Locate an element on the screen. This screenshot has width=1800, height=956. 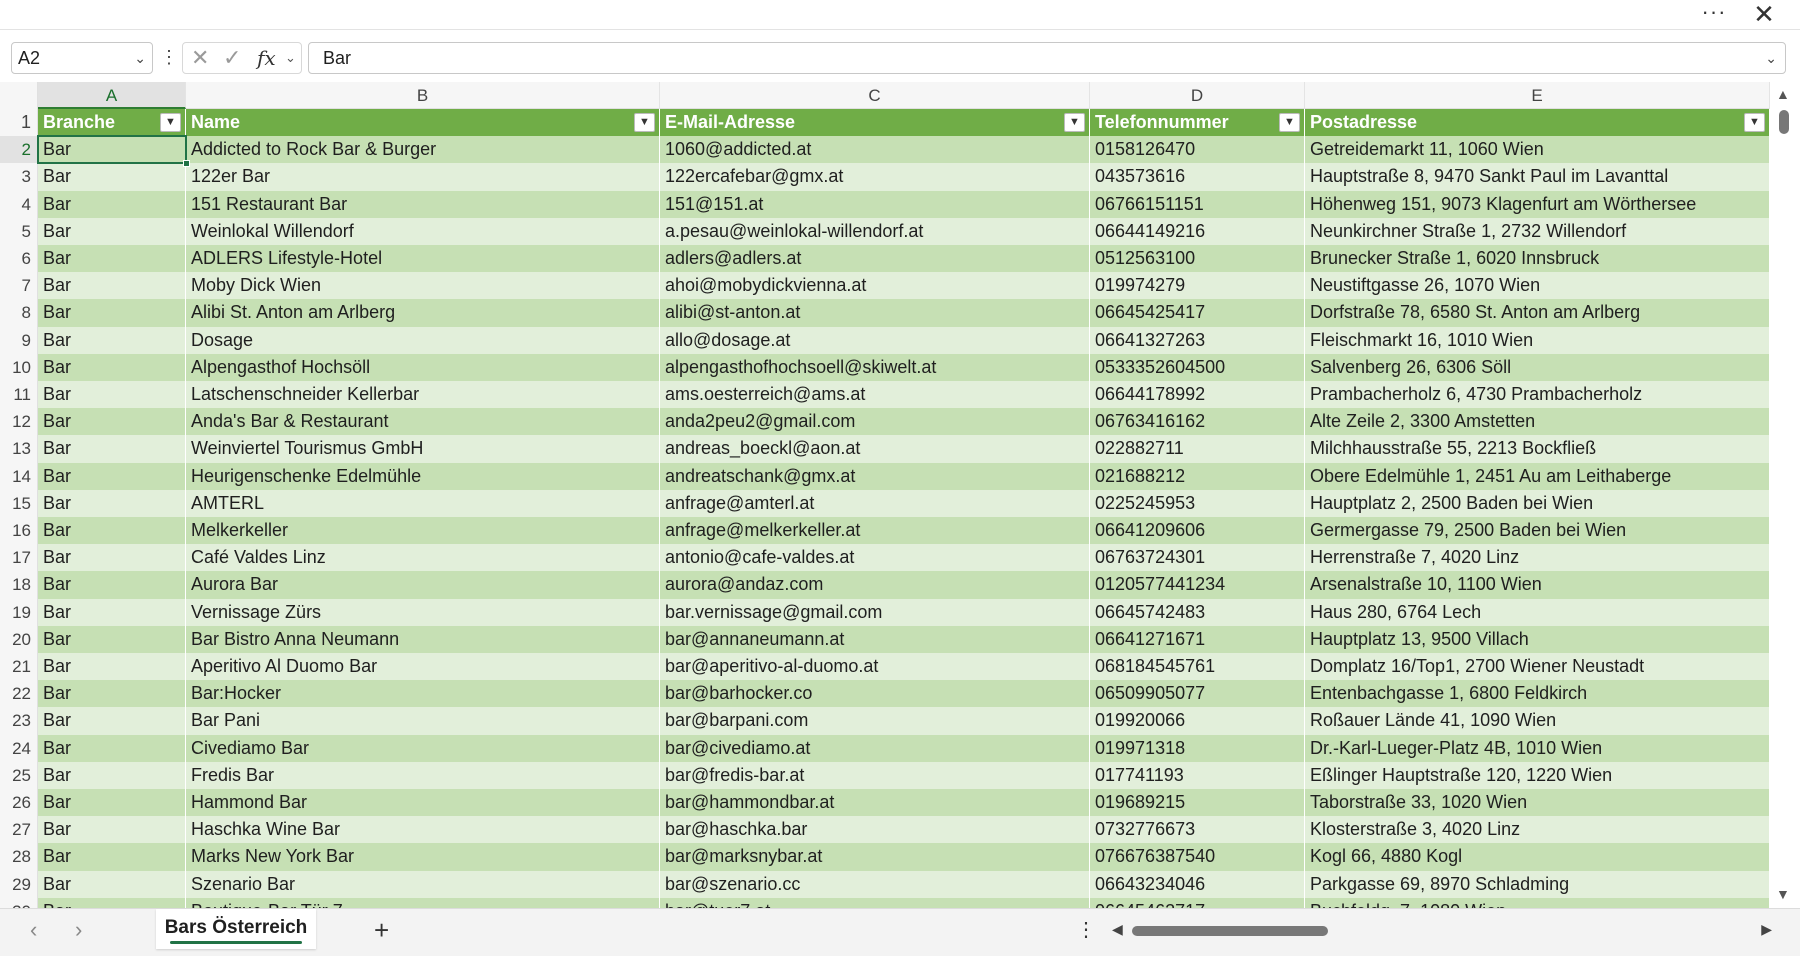
column-header-c: C is located at coordinates (875, 95).